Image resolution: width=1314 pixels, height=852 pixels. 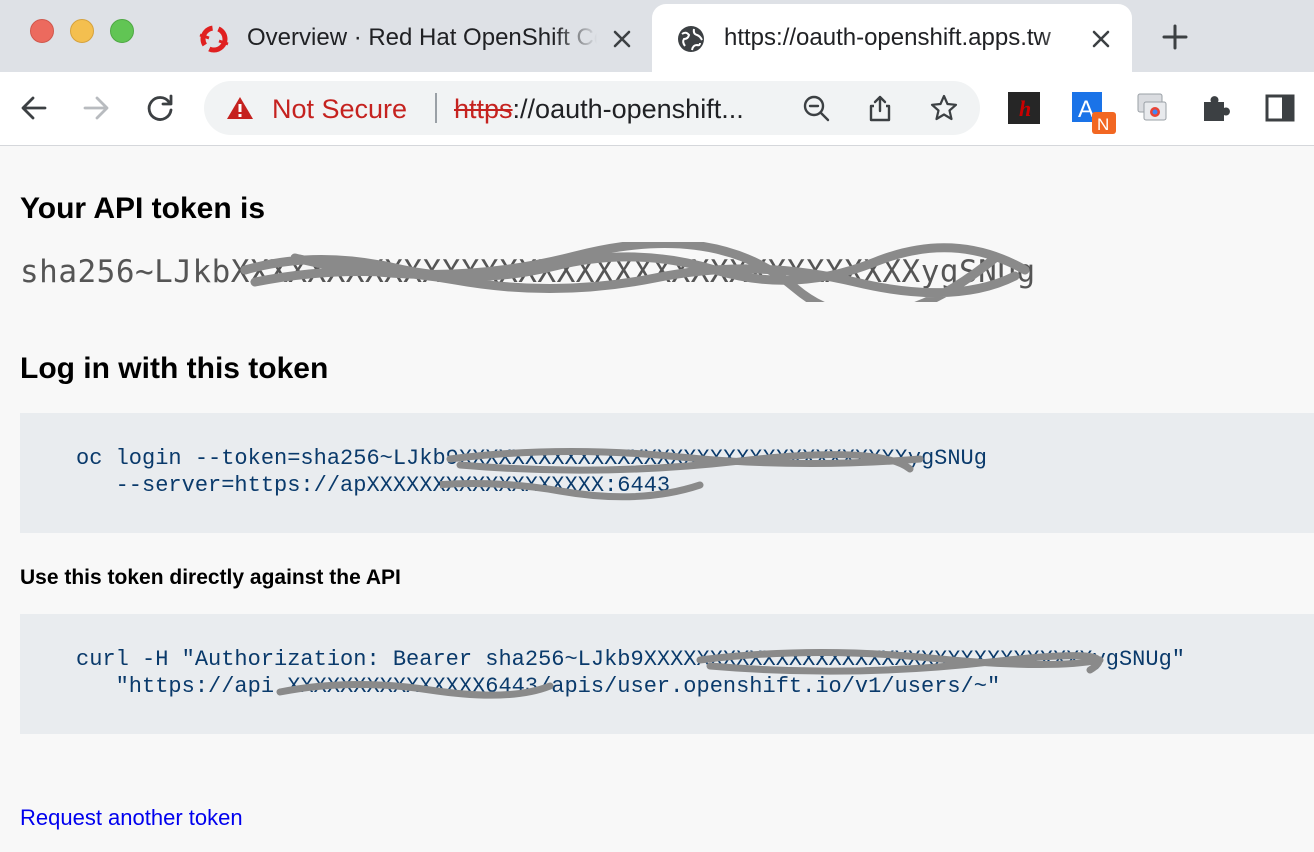 I want to click on not-secure-label: Not Secure, so click(x=339, y=109).